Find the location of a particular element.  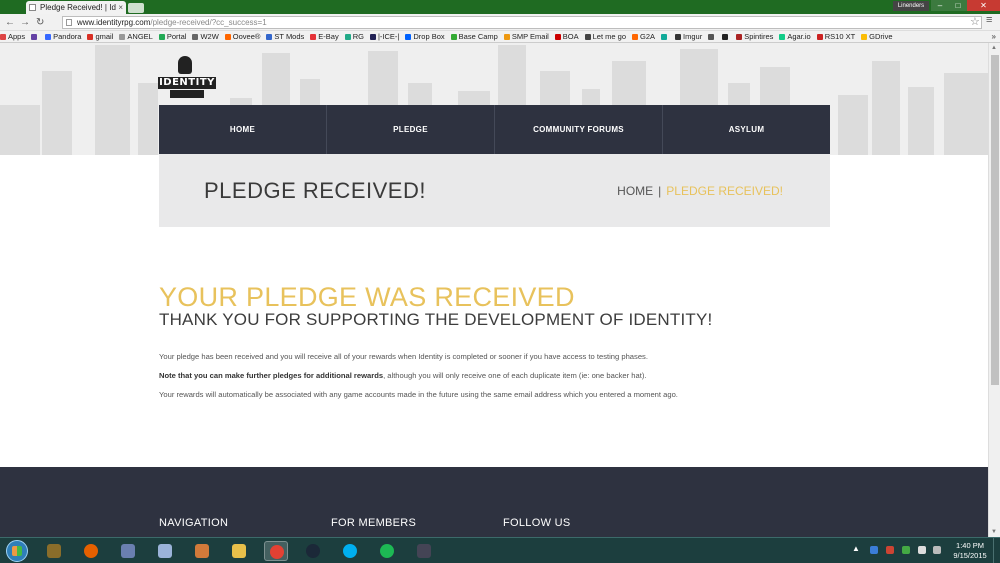

taskbar-explorer-button is located at coordinates (239, 551).